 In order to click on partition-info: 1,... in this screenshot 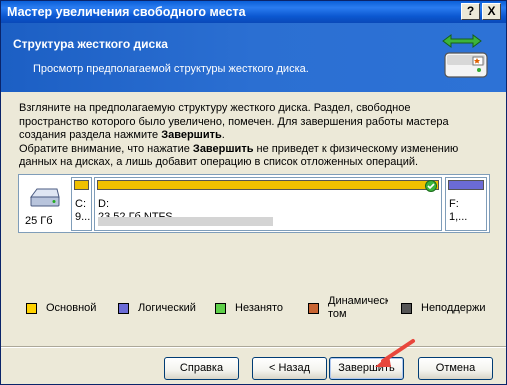, I will do `click(458, 217)`.